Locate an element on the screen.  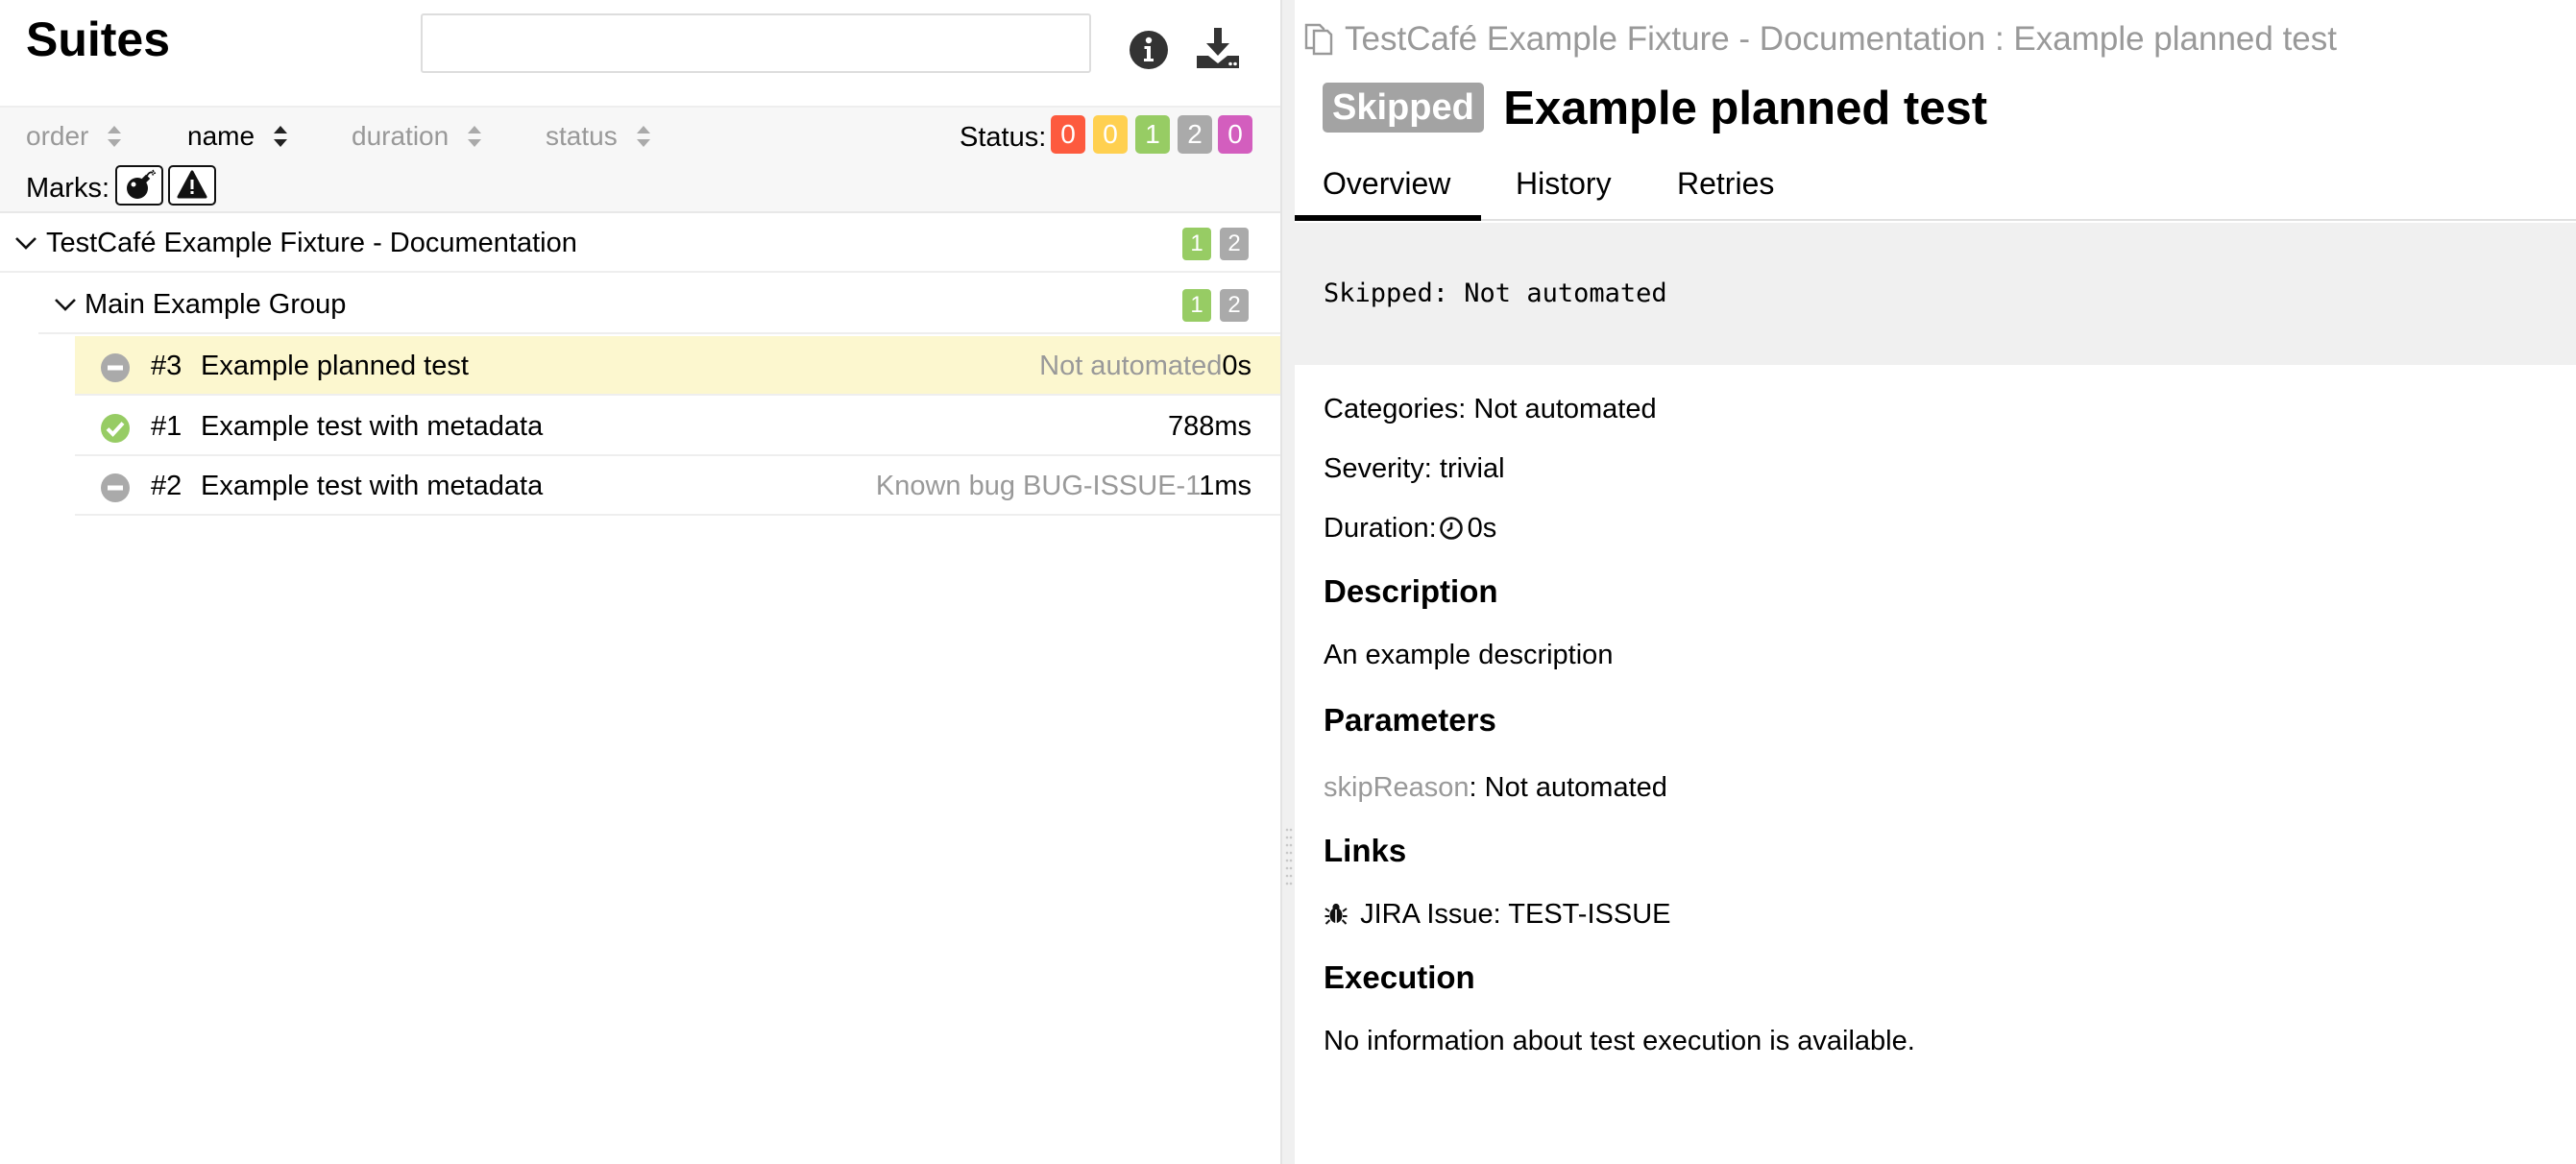
categories-value: Not automated is located at coordinates (1565, 409).